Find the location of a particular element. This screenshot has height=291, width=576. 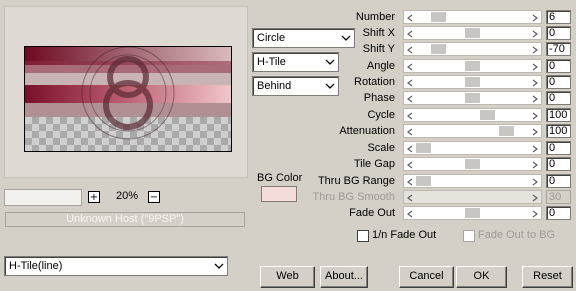

param-value: -70 is located at coordinates (558, 49).